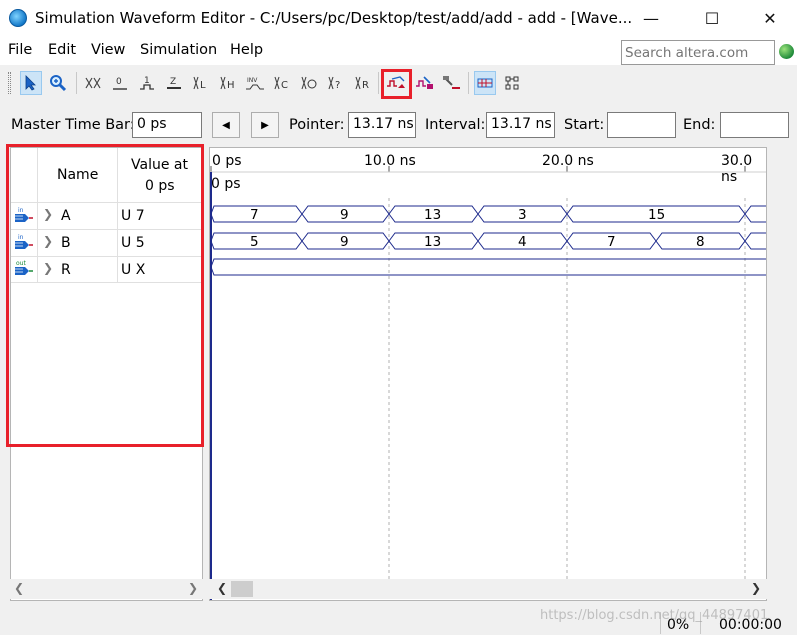 Image resolution: width=797 pixels, height=635 pixels. Describe the element at coordinates (452, 83) in the screenshot. I see `generate-netlist-icon` at that location.